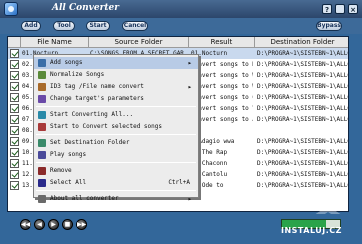 The image size is (362, 244). What do you see at coordinates (42, 63) in the screenshot?
I see `add-songs-icon` at bounding box center [42, 63].